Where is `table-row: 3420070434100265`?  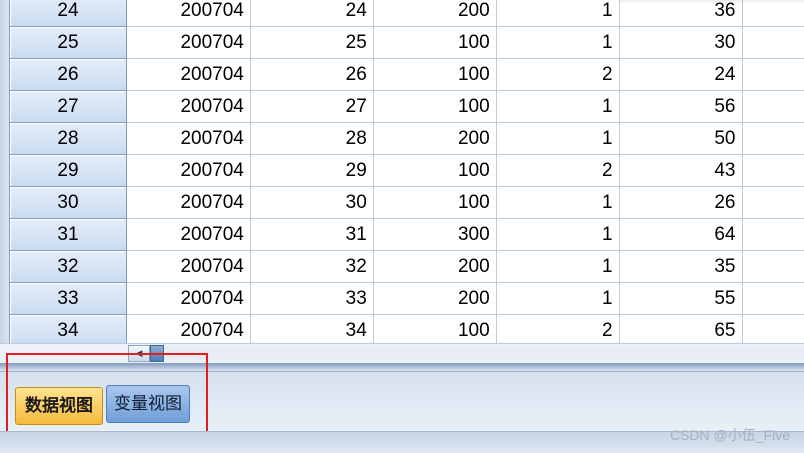 table-row: 3420070434100265 is located at coordinates (407, 329).